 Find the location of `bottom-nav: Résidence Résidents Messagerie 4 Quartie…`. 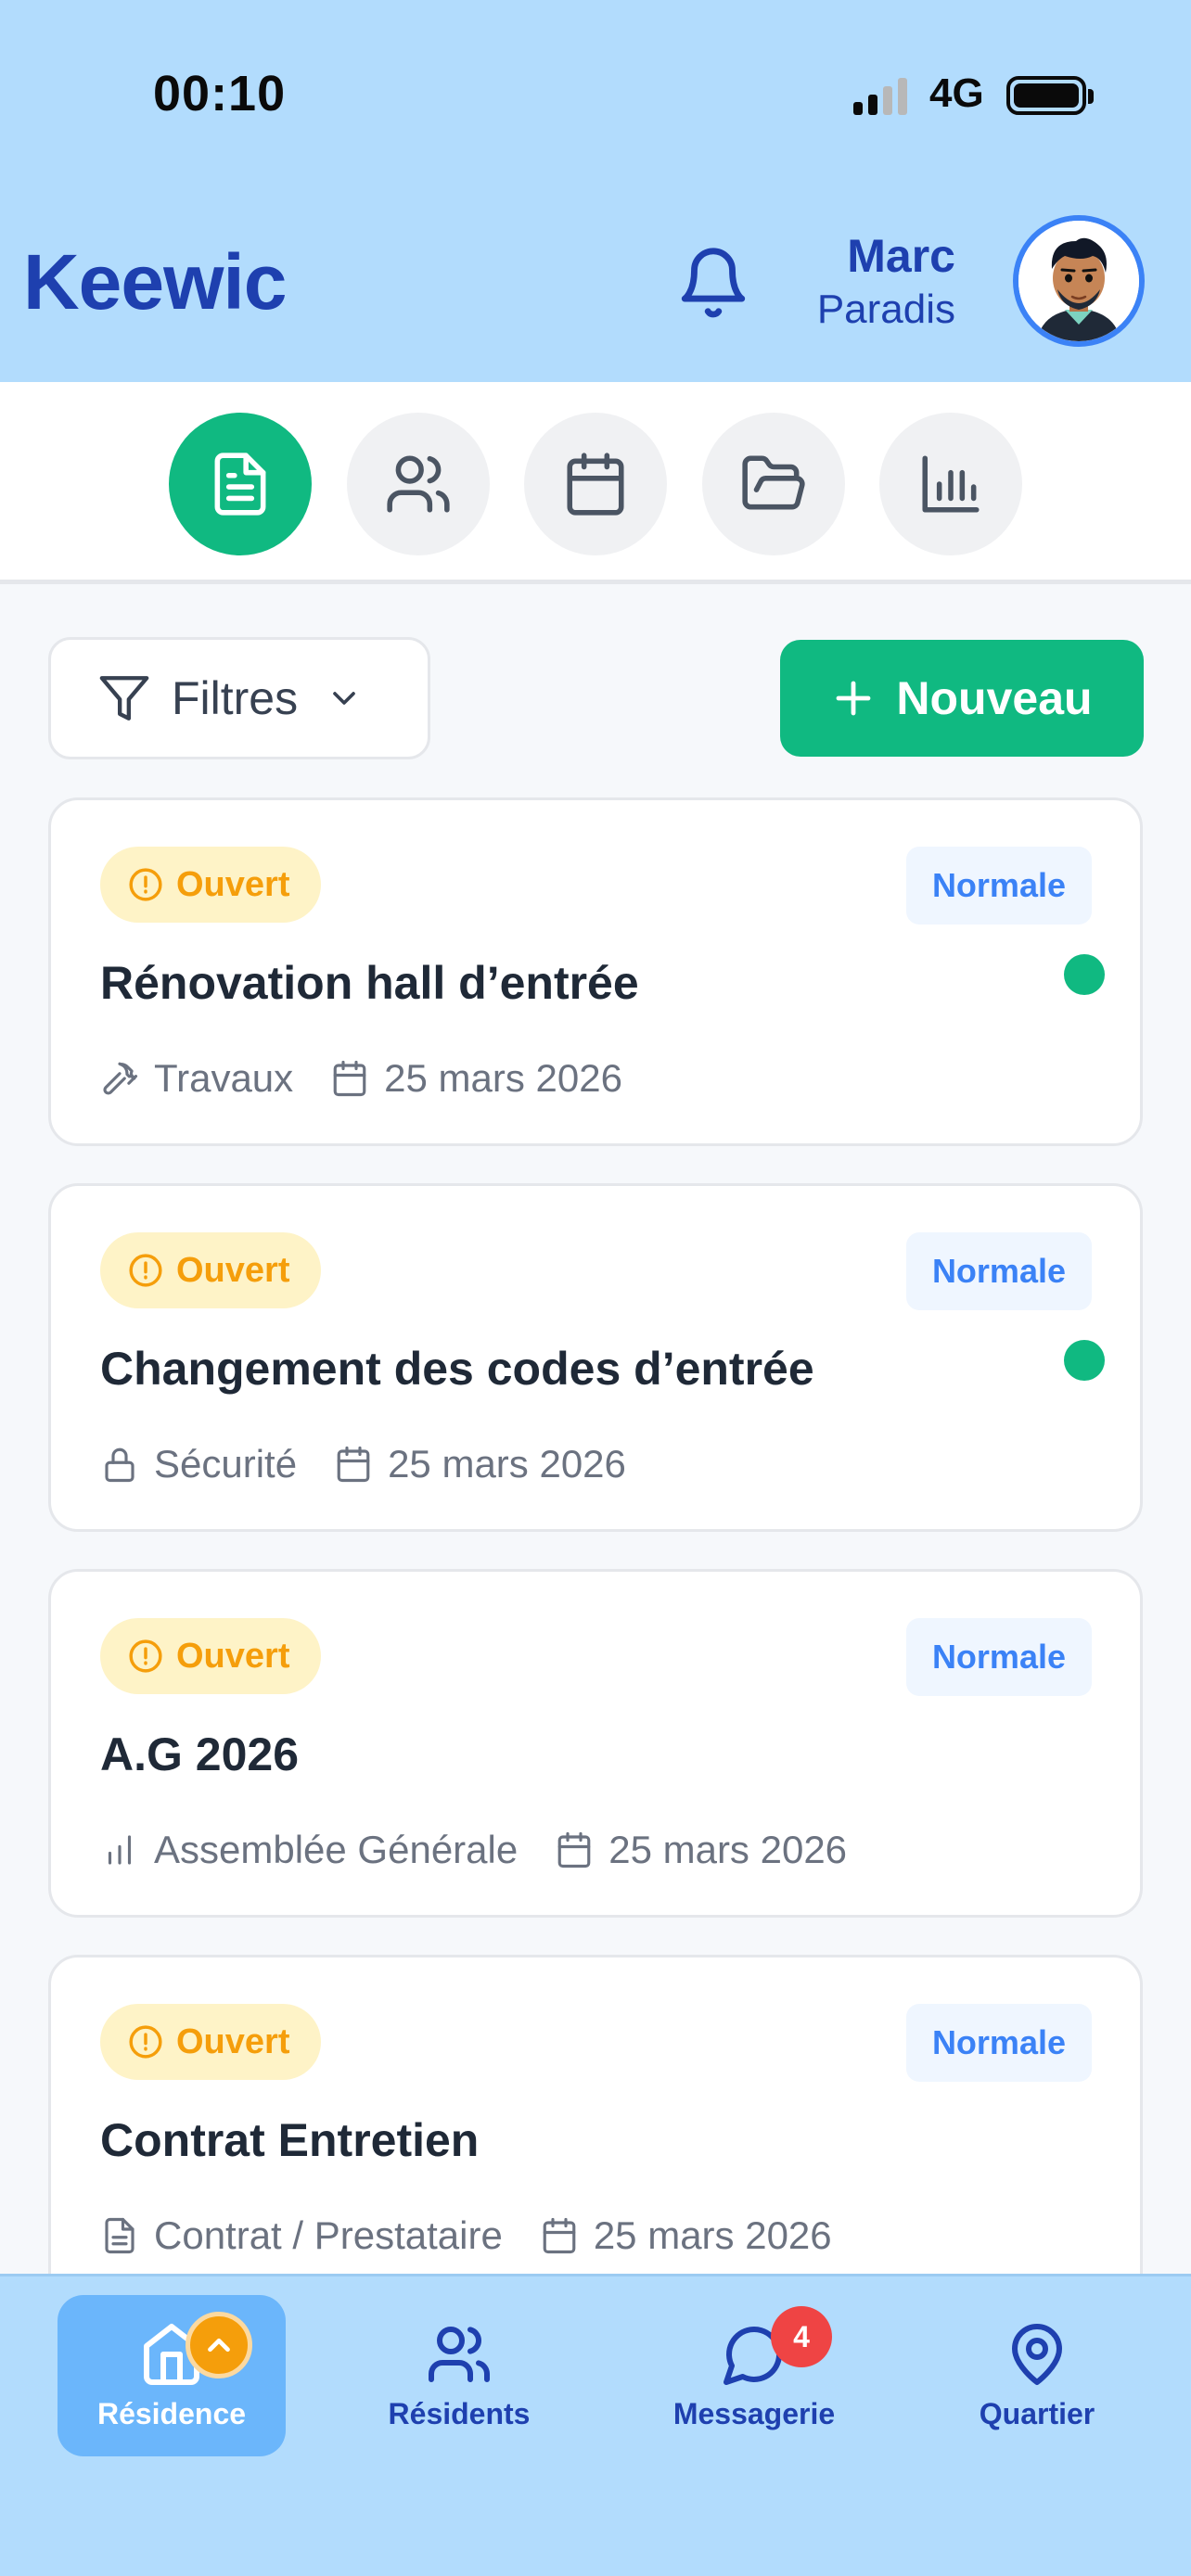

bottom-nav: Résidence Résidents Messagerie 4 Quartie… is located at coordinates (595, 2425).